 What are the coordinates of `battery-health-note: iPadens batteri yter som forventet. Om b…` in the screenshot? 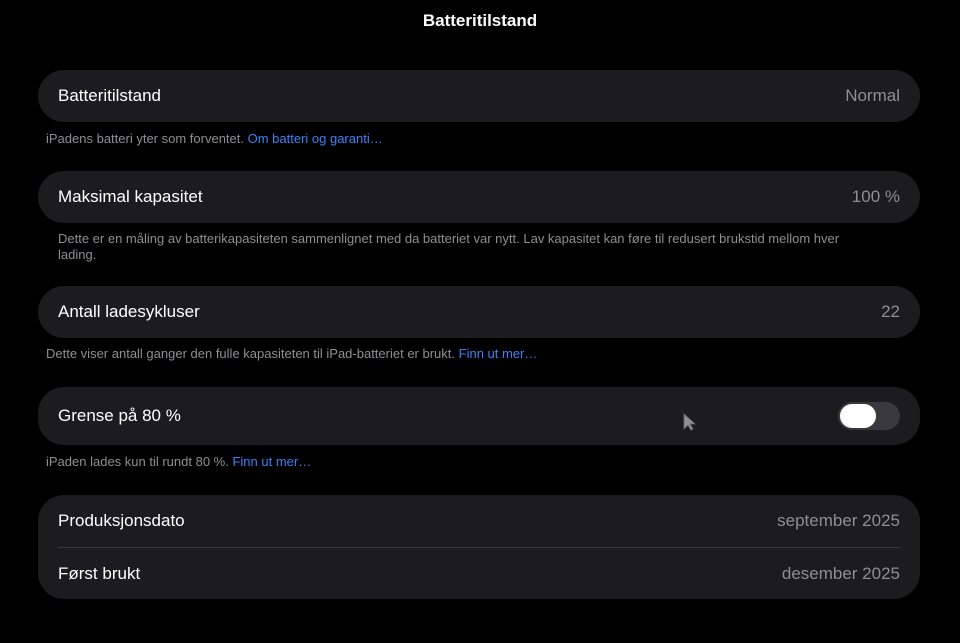 It's located at (214, 139).